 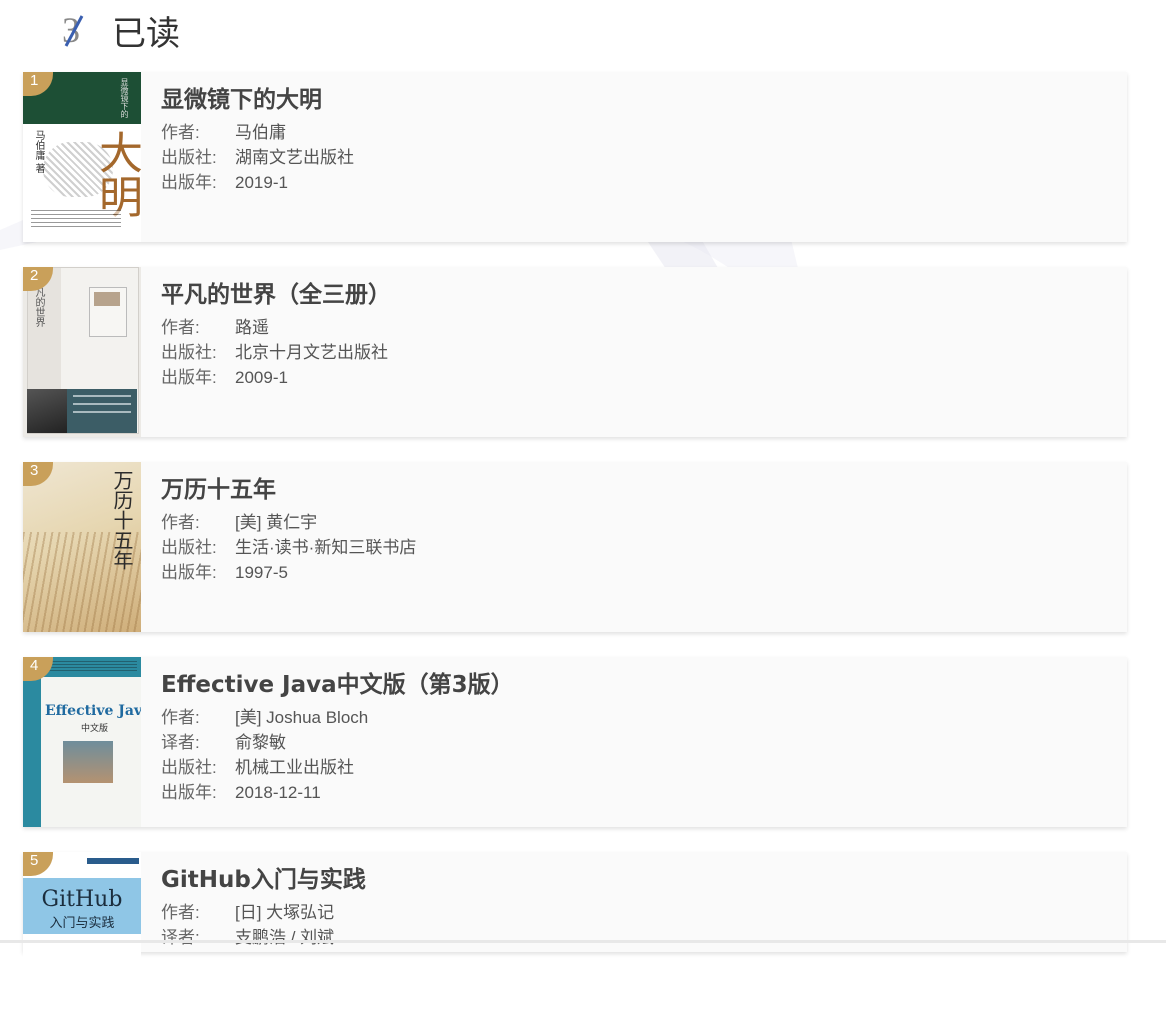 I want to click on meta-value: 1997-5, so click(x=261, y=572).